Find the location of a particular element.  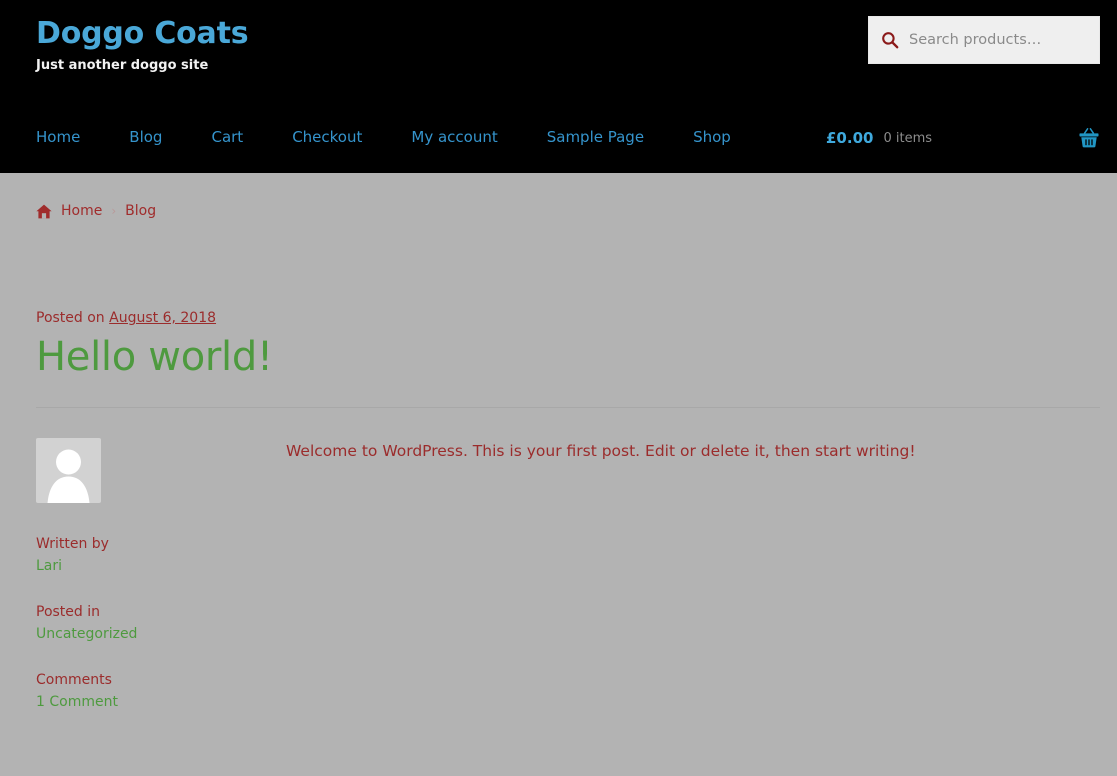

post-divider is located at coordinates (568, 407).